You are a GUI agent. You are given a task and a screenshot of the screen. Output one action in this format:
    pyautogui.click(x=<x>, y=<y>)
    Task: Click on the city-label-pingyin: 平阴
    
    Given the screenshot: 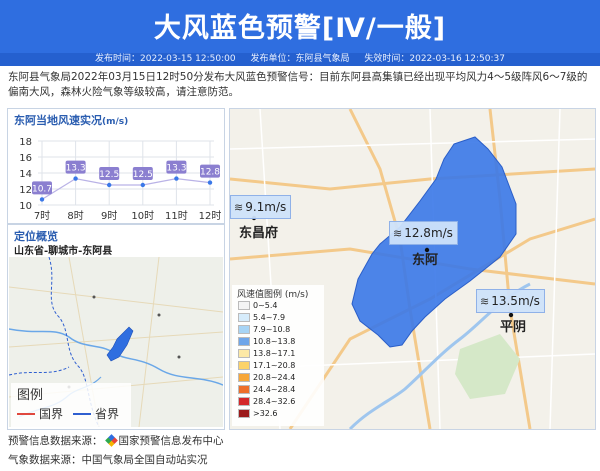 What is the action you would take?
    pyautogui.click(x=513, y=327)
    